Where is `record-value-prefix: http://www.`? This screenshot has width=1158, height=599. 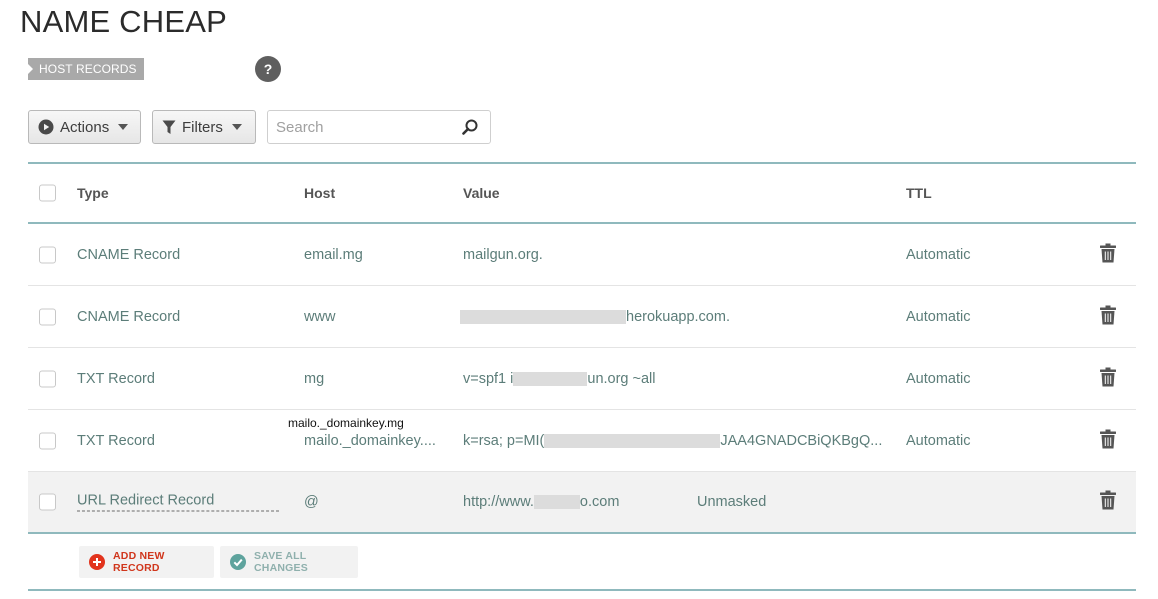
record-value-prefix: http://www. is located at coordinates (498, 502).